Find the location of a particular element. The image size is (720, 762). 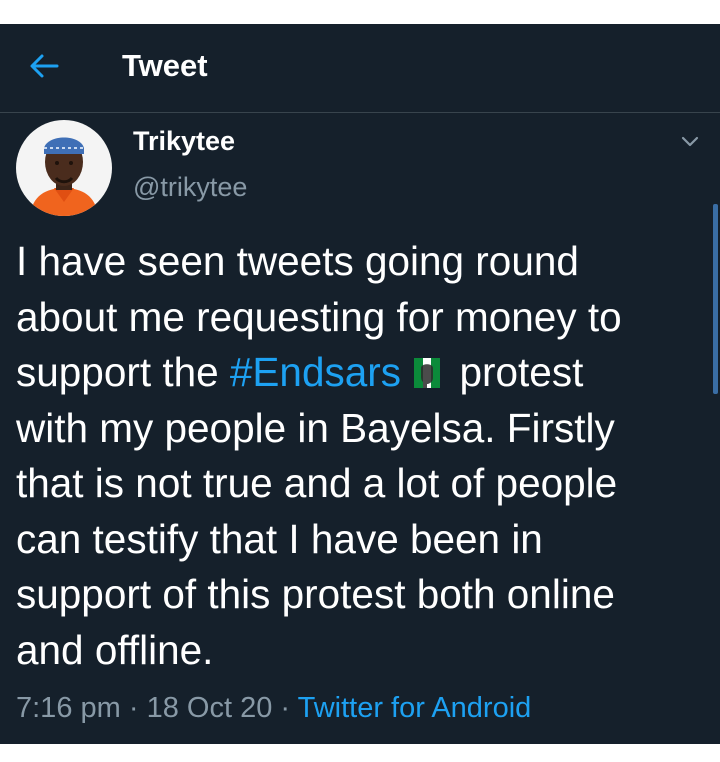

more-options-button is located at coordinates (690, 142).